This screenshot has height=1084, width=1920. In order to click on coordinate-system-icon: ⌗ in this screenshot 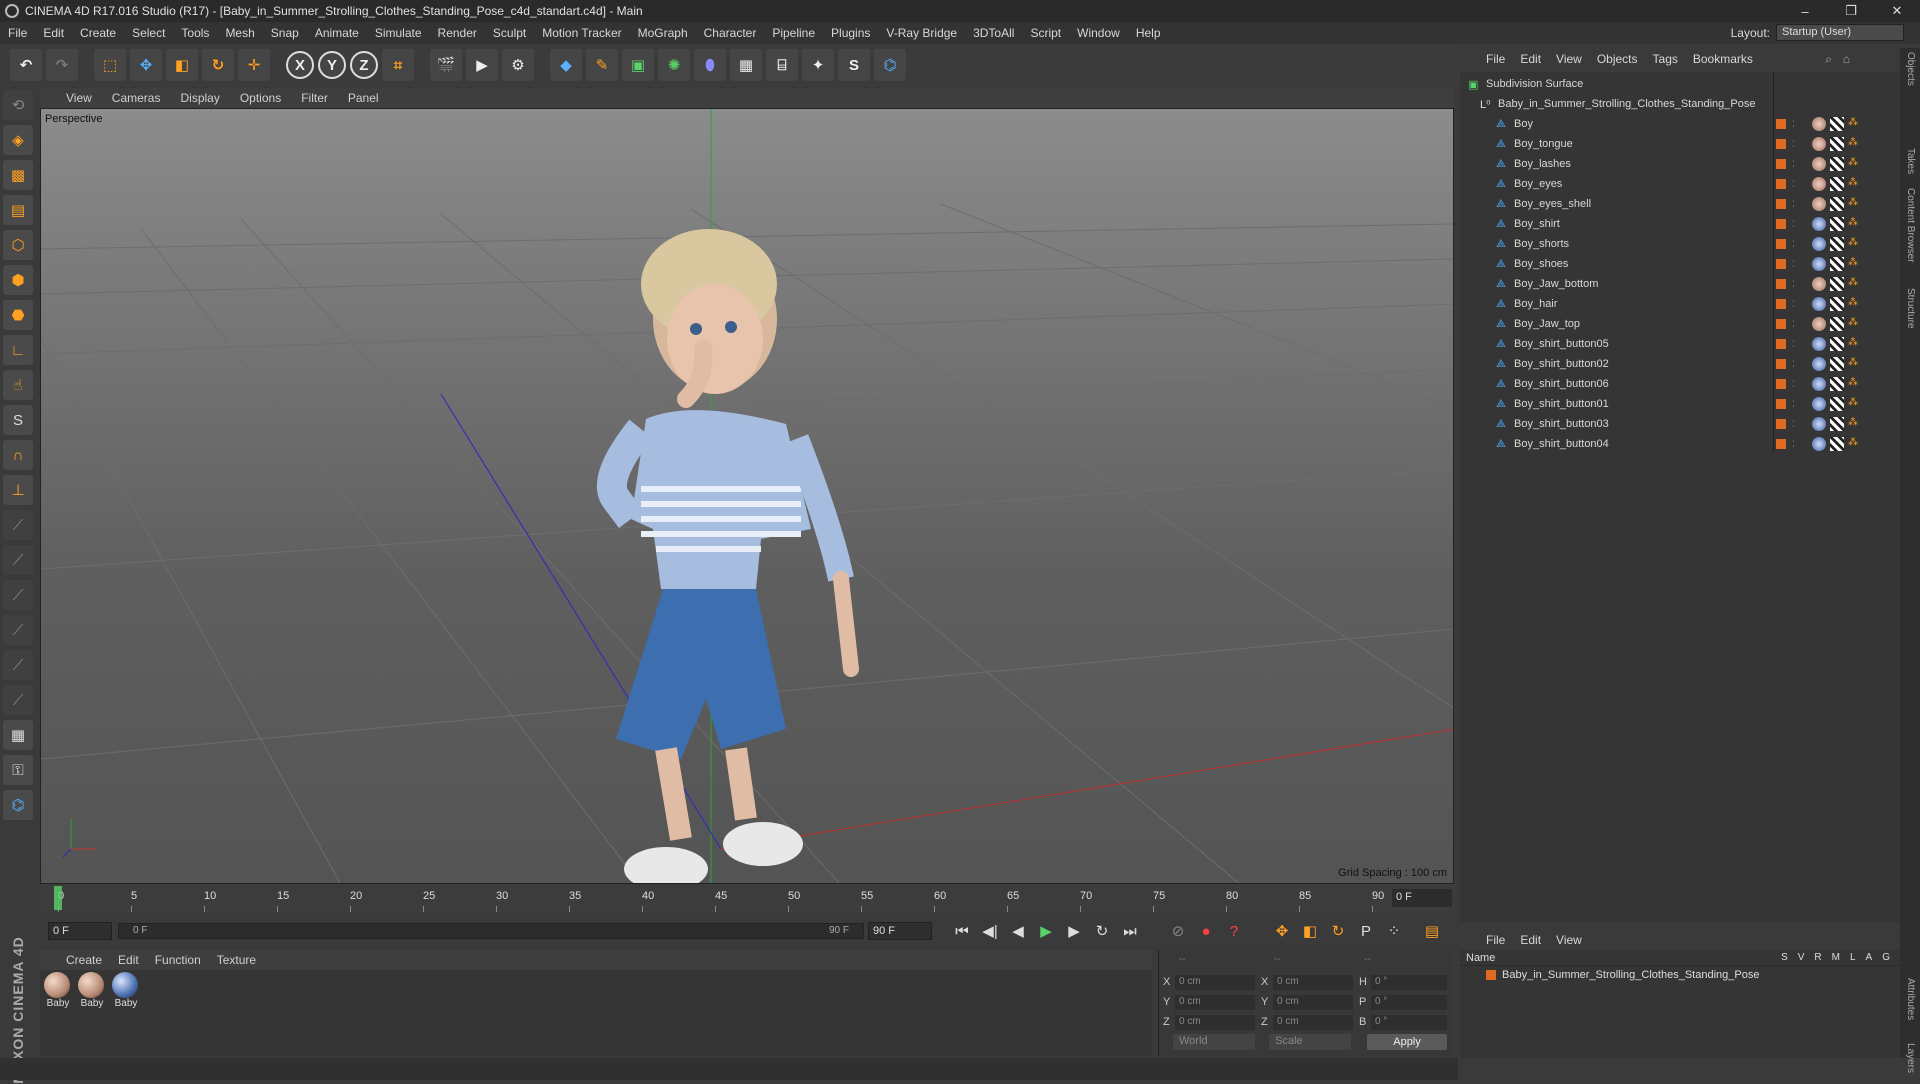, I will do `click(398, 65)`.